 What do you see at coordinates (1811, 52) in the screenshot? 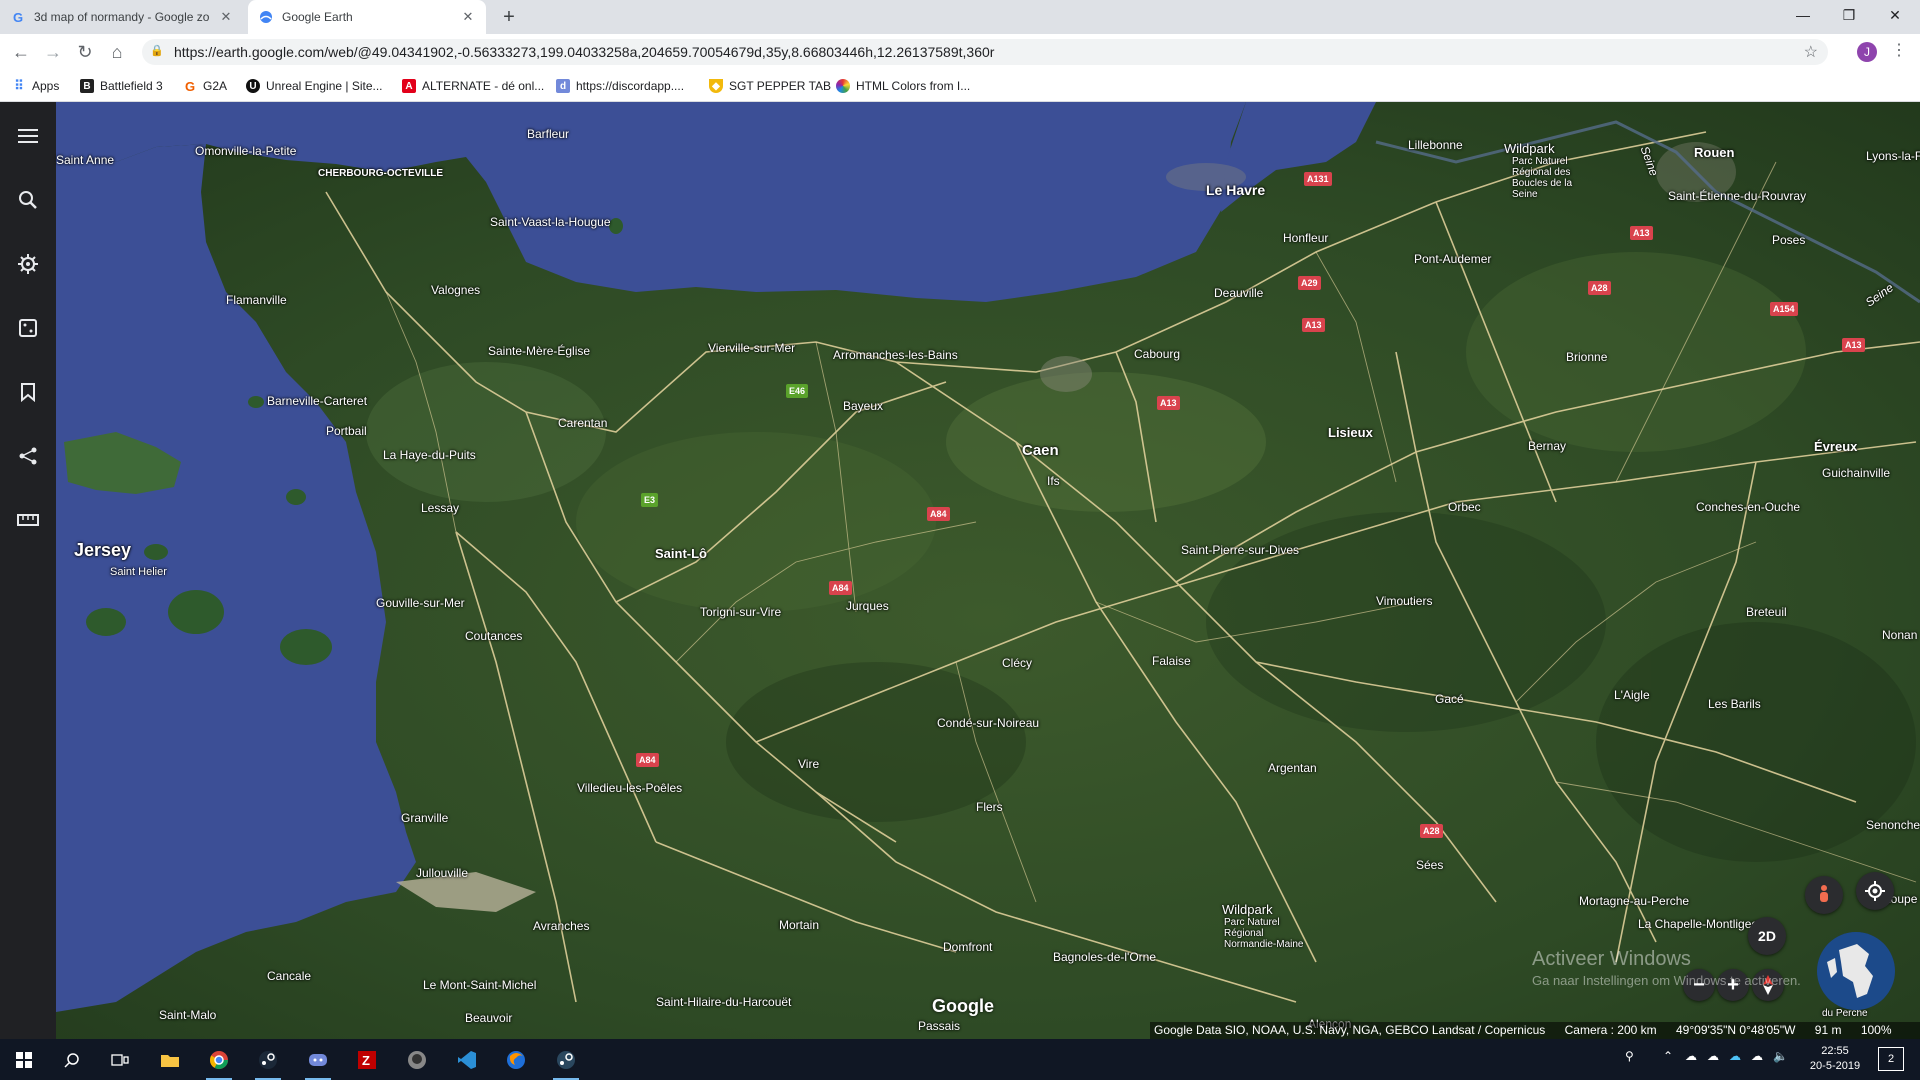
I see `bookmark-star-icon: ☆` at bounding box center [1811, 52].